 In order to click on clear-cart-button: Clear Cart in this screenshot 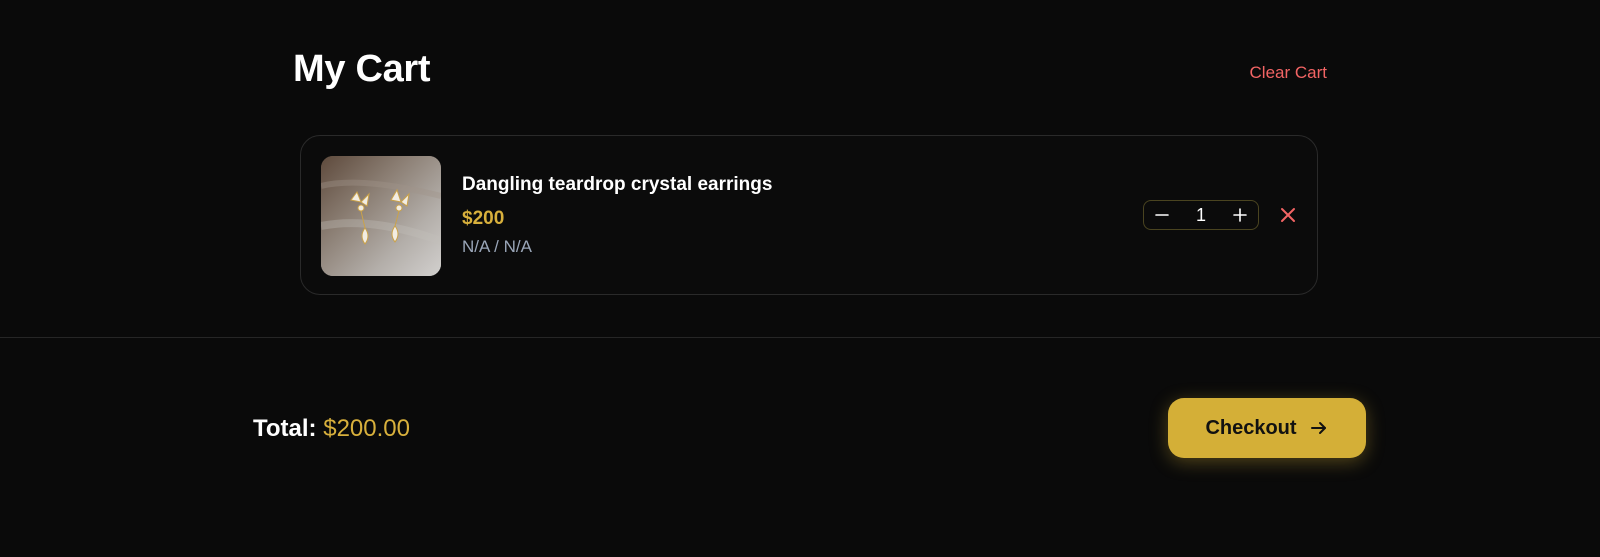, I will do `click(1288, 73)`.